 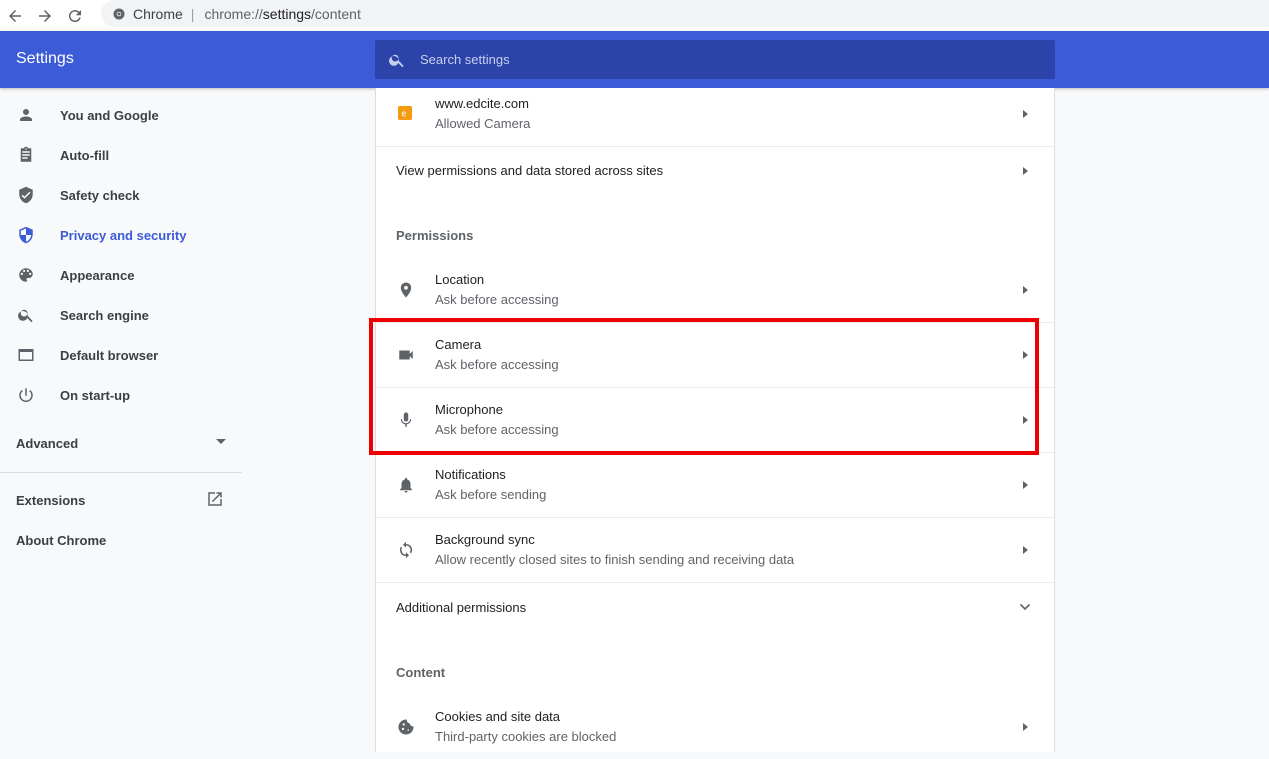 What do you see at coordinates (406, 485) in the screenshot?
I see `bell-icon` at bounding box center [406, 485].